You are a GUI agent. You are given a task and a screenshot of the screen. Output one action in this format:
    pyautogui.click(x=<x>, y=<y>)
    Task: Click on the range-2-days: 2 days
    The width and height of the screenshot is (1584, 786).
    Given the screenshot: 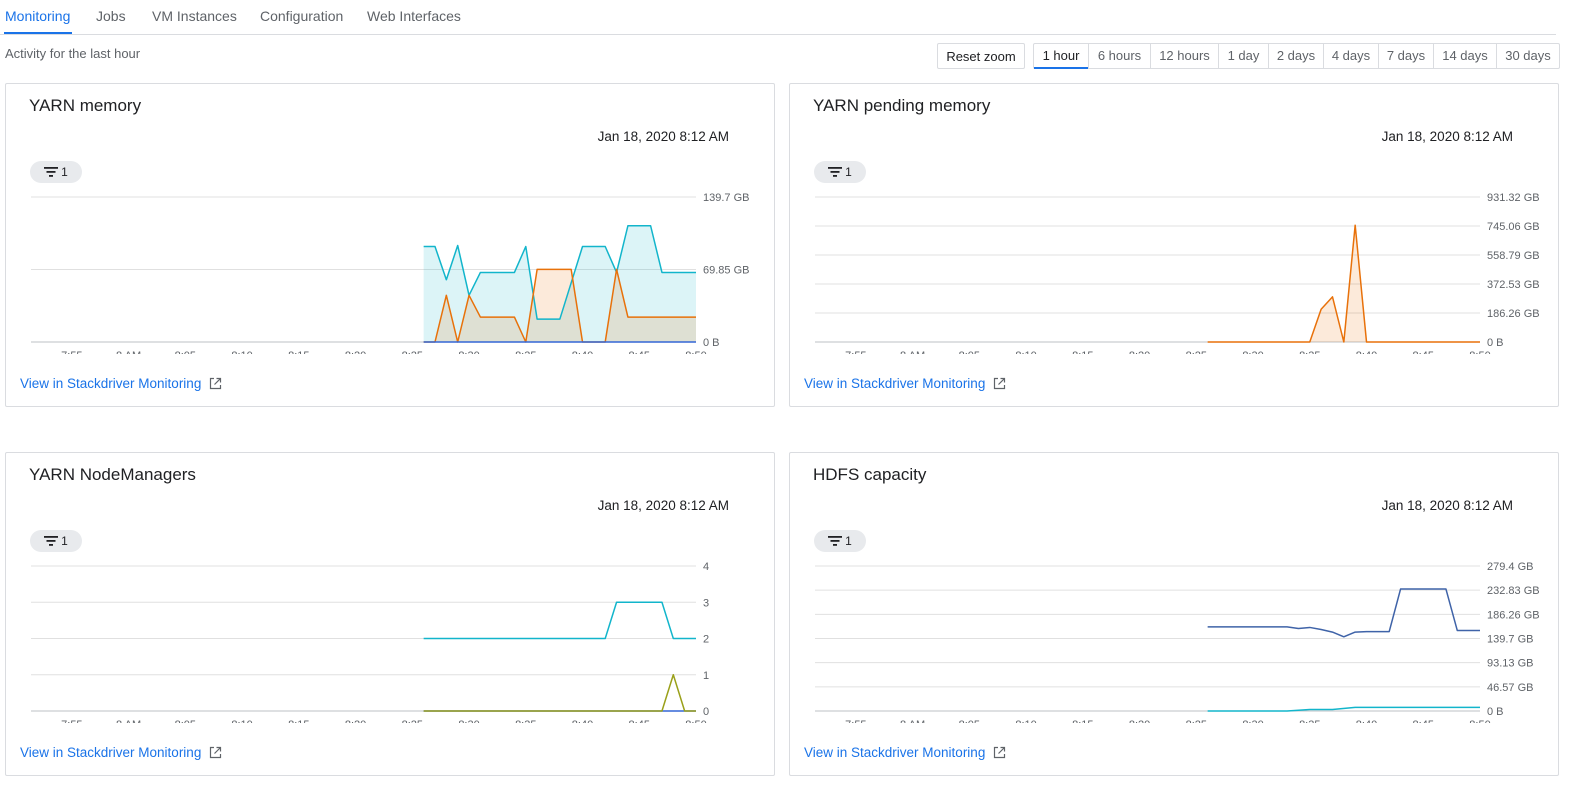 What is the action you would take?
    pyautogui.click(x=1296, y=56)
    